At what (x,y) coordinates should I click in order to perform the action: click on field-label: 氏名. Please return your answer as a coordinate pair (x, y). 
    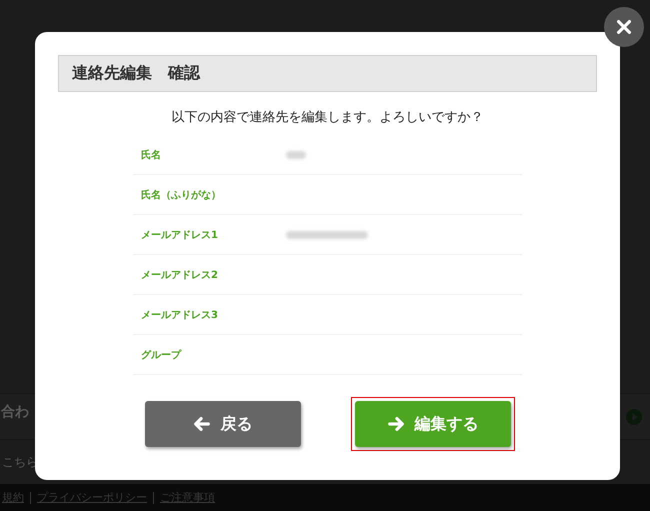
    Looking at the image, I should click on (151, 155).